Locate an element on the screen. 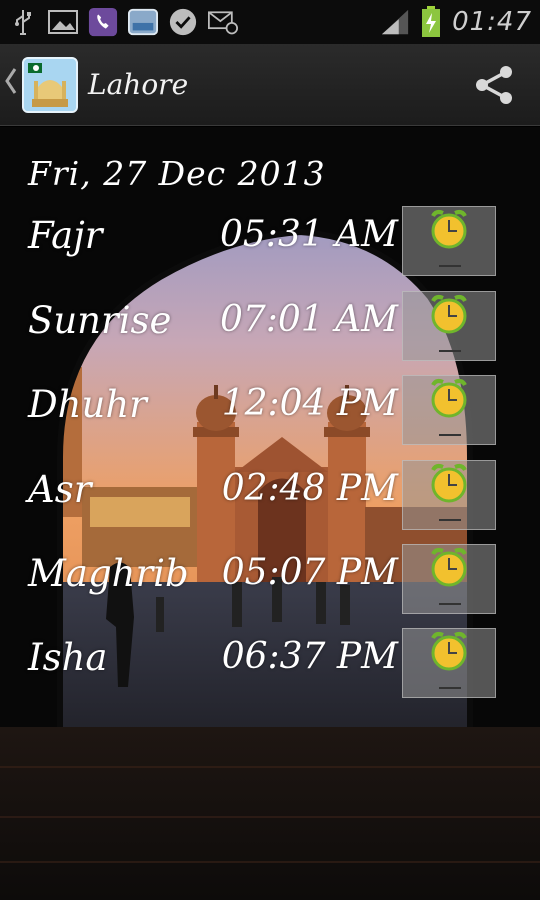  prayer-time: 05:31 AM is located at coordinates (308, 234).